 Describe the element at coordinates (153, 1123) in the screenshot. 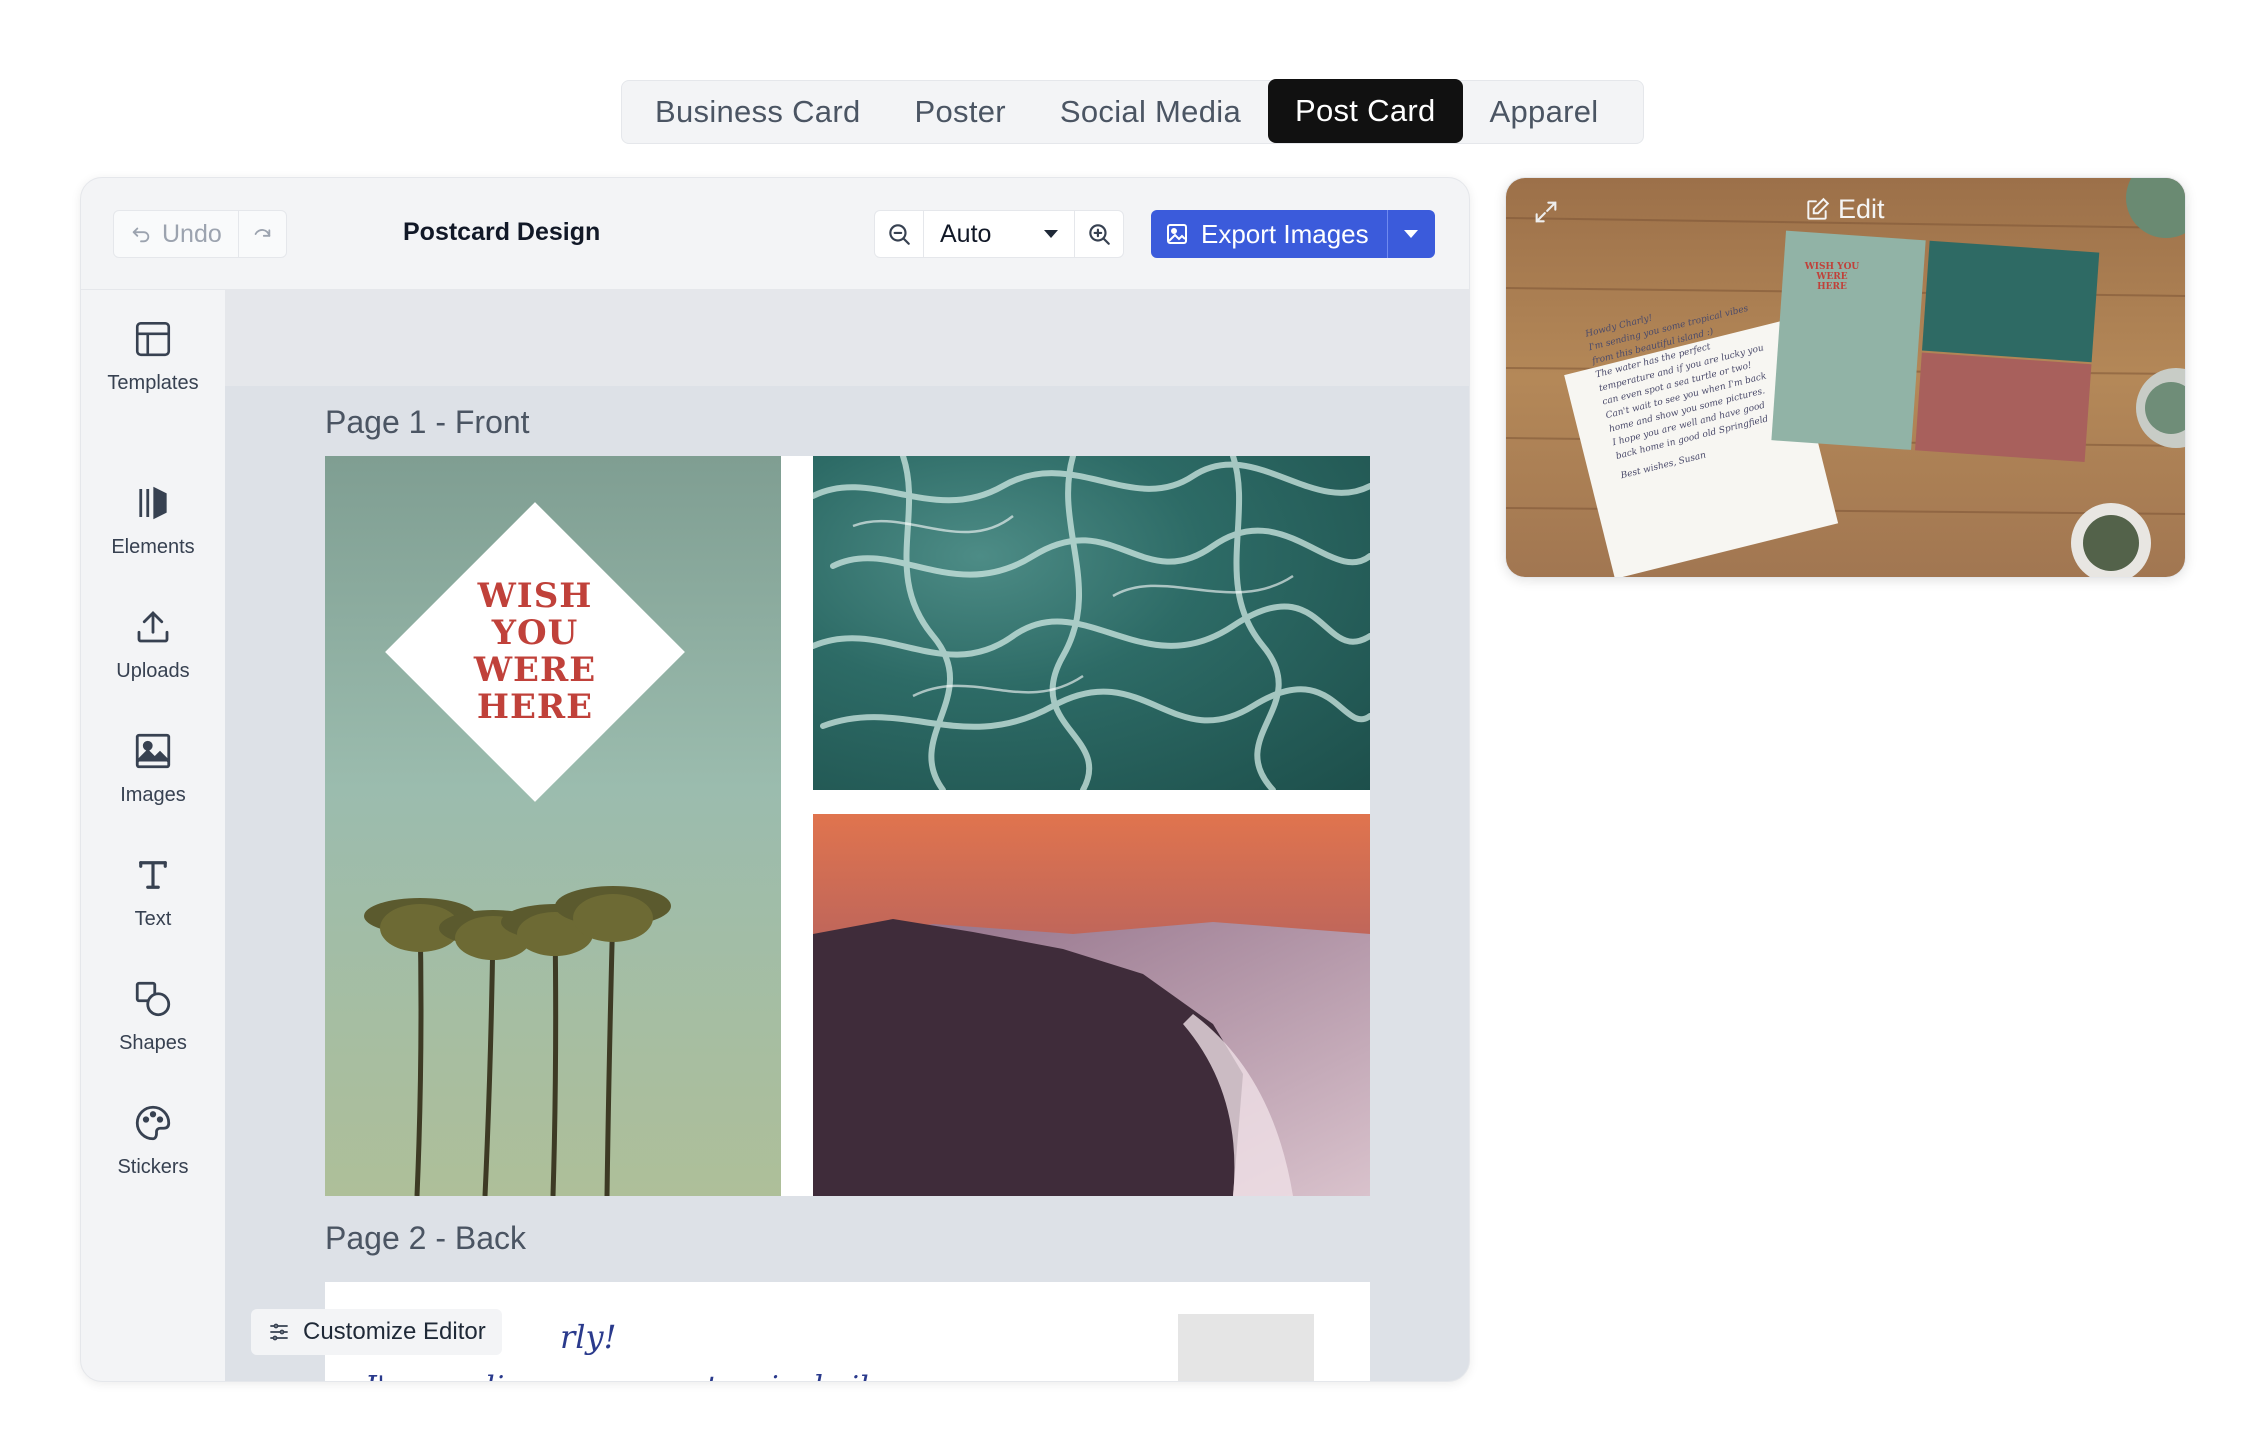

I see `sticker-icon` at that location.